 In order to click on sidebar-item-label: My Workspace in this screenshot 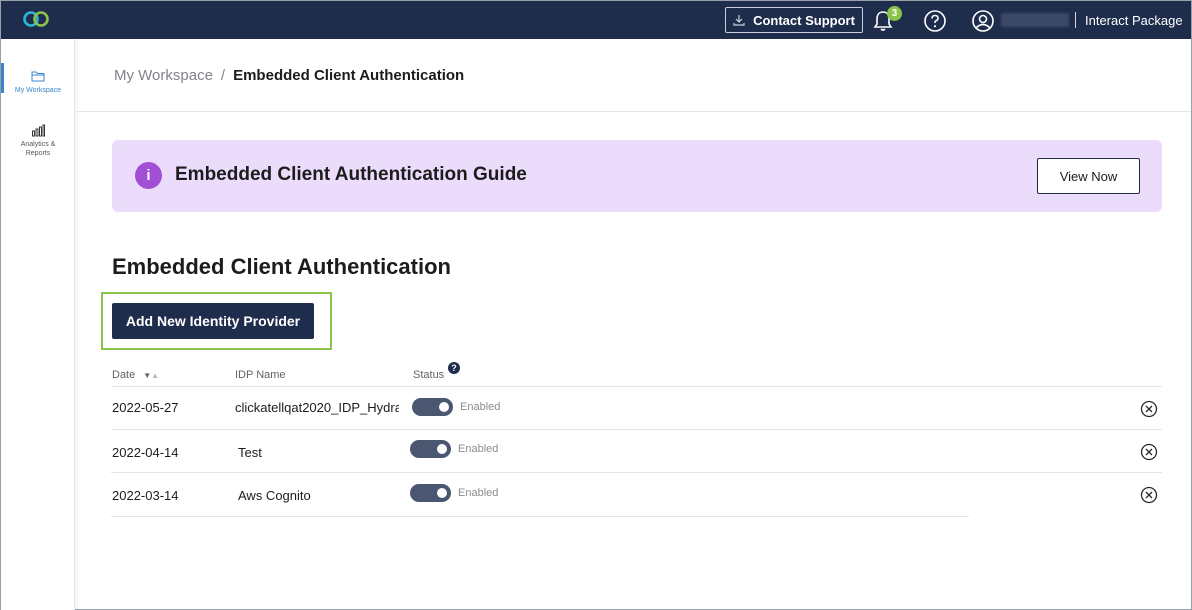, I will do `click(38, 90)`.